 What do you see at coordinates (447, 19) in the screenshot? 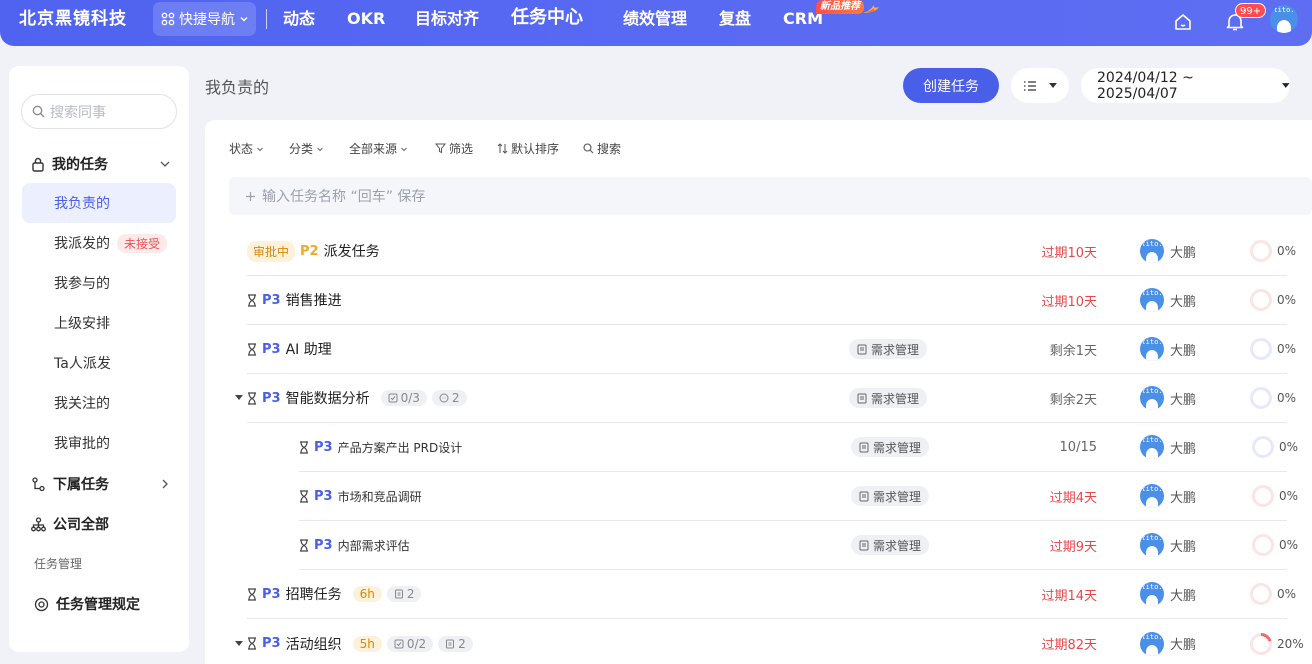
I see `nav-goal-alignment: 目标对齐` at bounding box center [447, 19].